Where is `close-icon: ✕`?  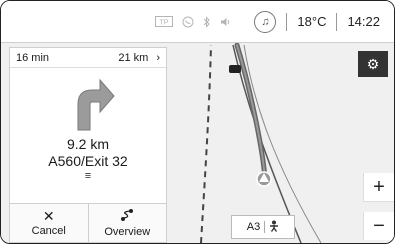
close-icon: ✕ is located at coordinates (48, 216).